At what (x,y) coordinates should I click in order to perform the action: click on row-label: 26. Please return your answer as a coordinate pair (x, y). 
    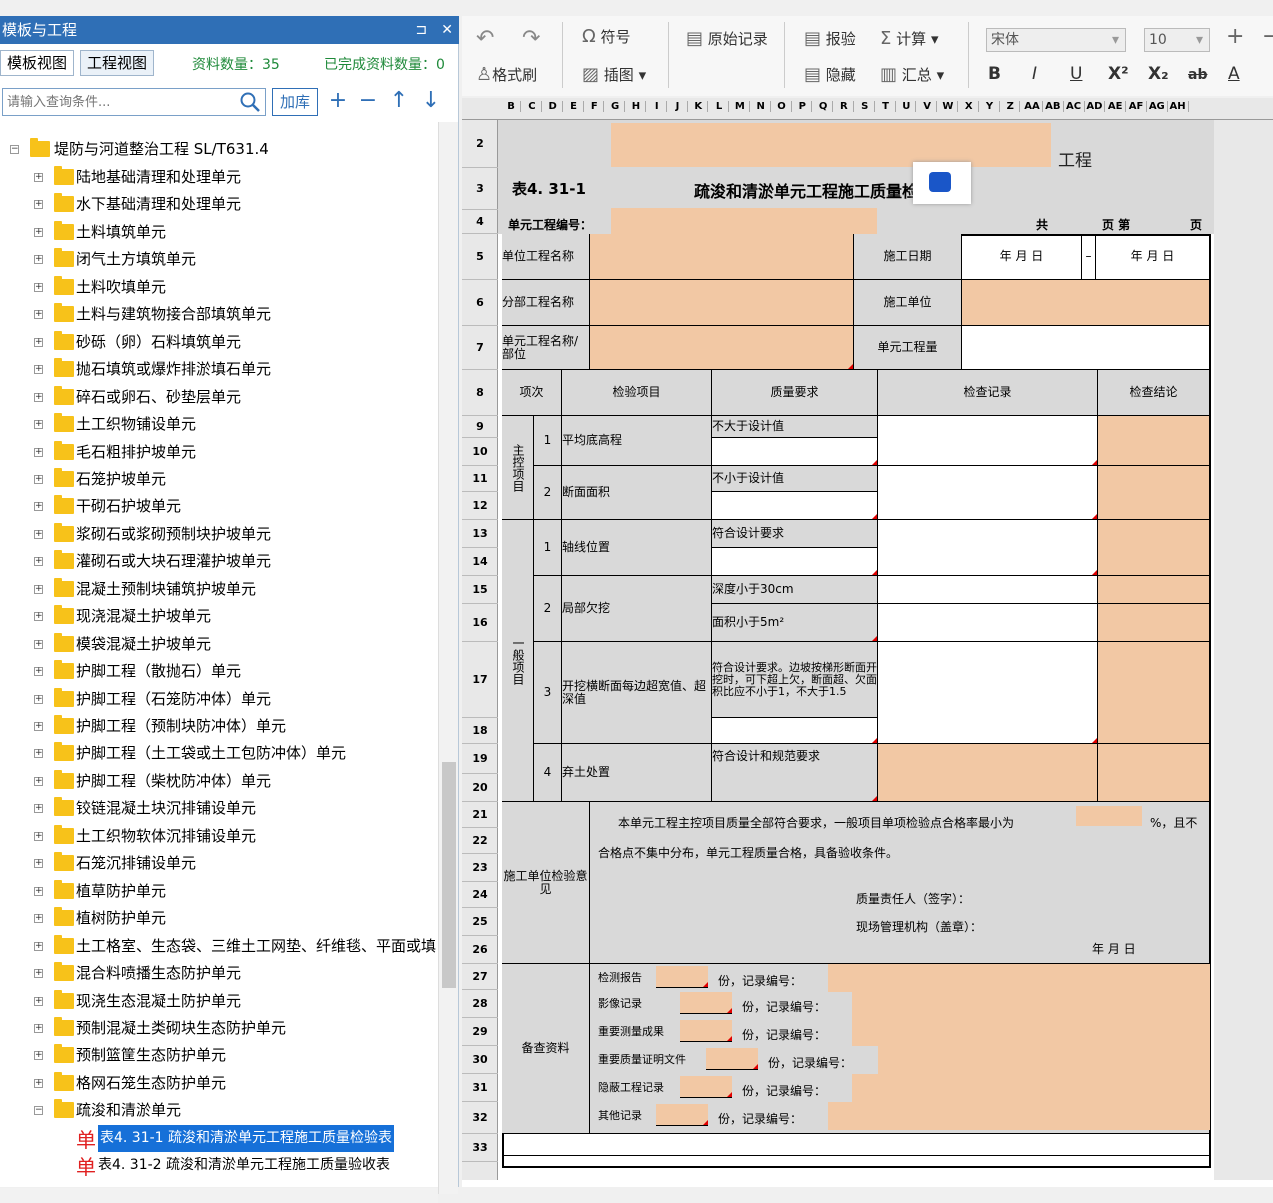
    Looking at the image, I should click on (480, 950).